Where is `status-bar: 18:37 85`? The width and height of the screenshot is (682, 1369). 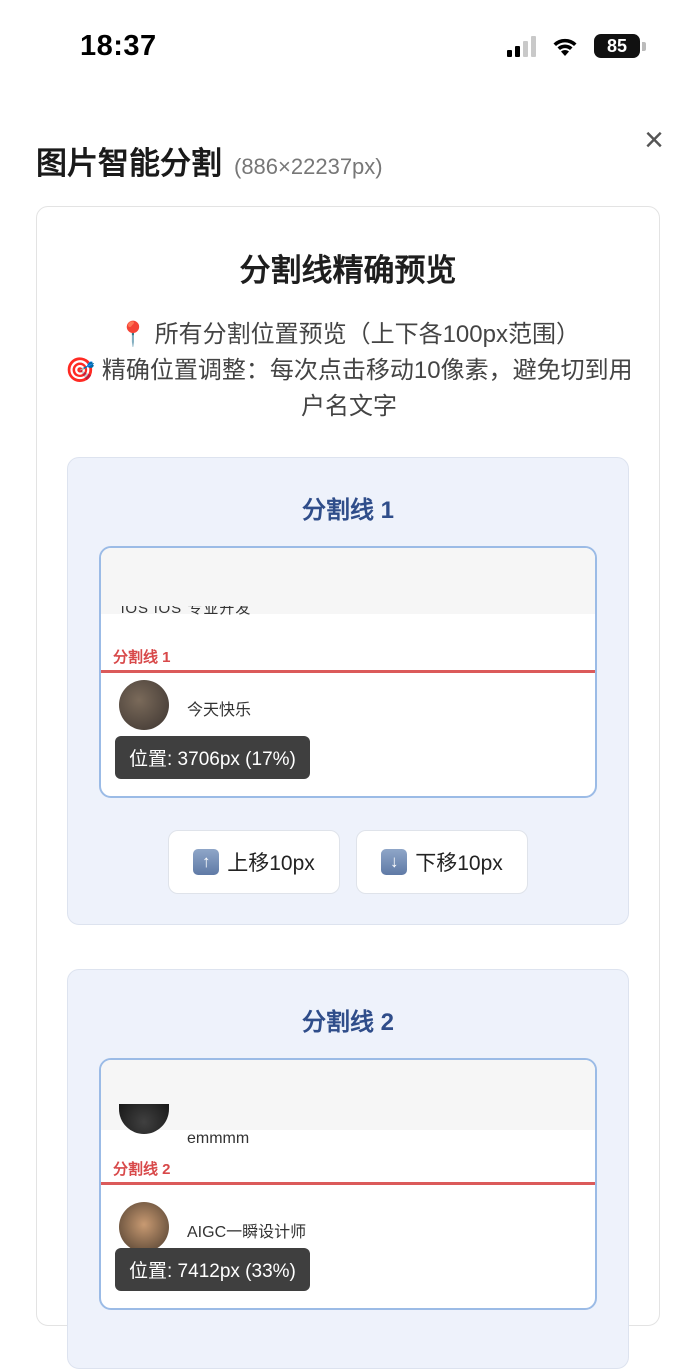
status-bar: 18:37 85 is located at coordinates (341, 45).